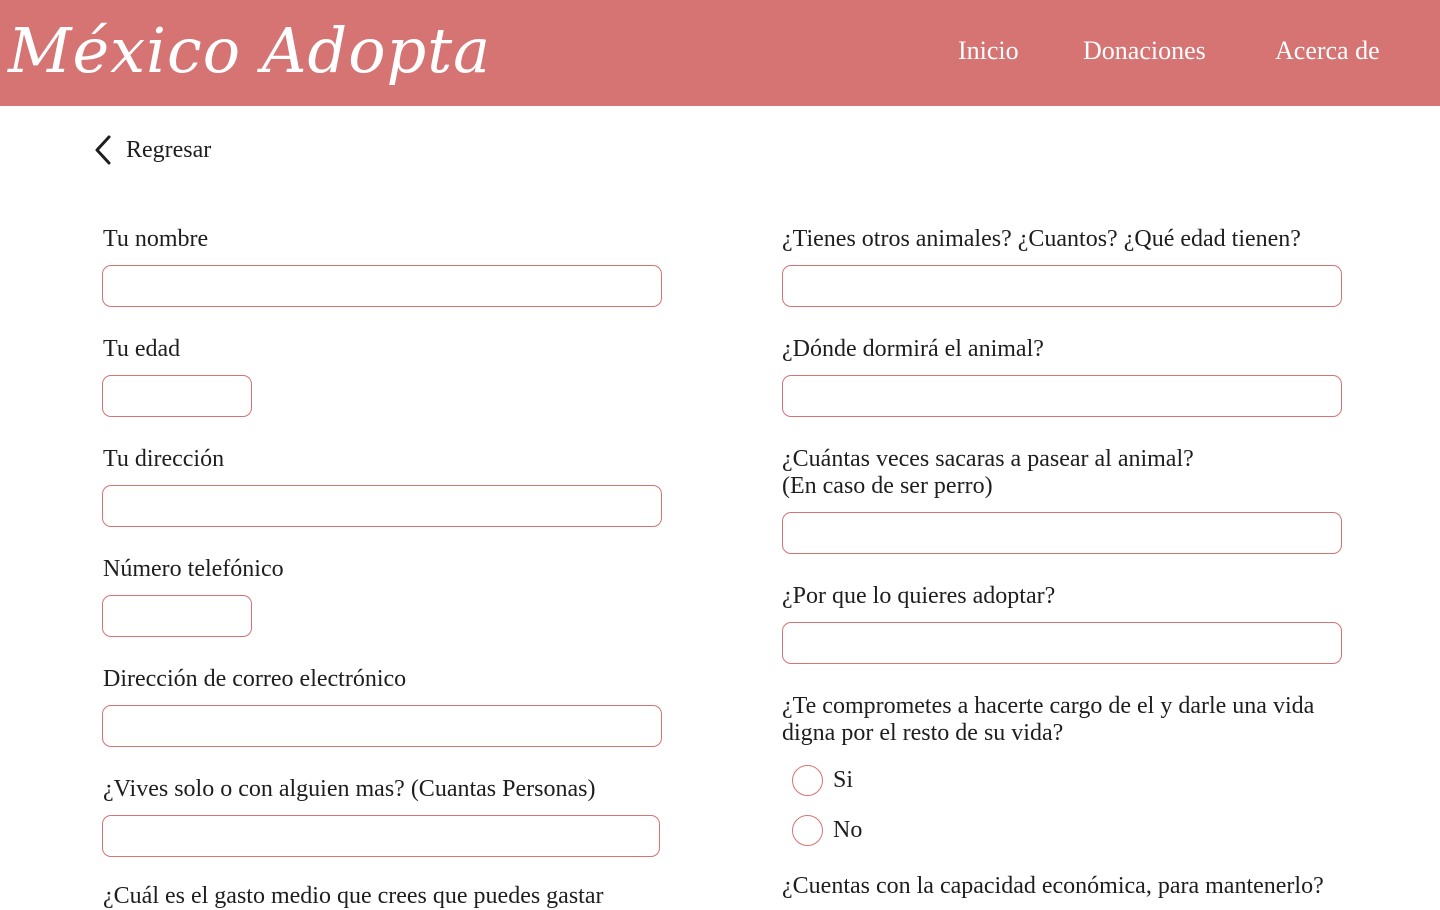  Describe the element at coordinates (382, 506) in the screenshot. I see `input-direccion` at that location.